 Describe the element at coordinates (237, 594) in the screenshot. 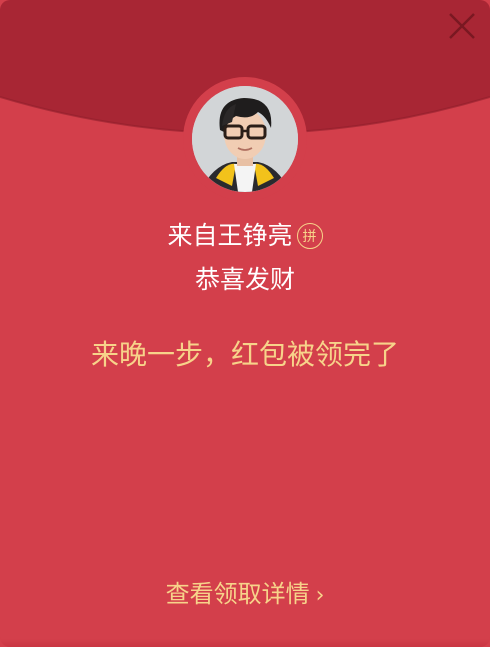

I see `details-label: 查看领取详情` at that location.